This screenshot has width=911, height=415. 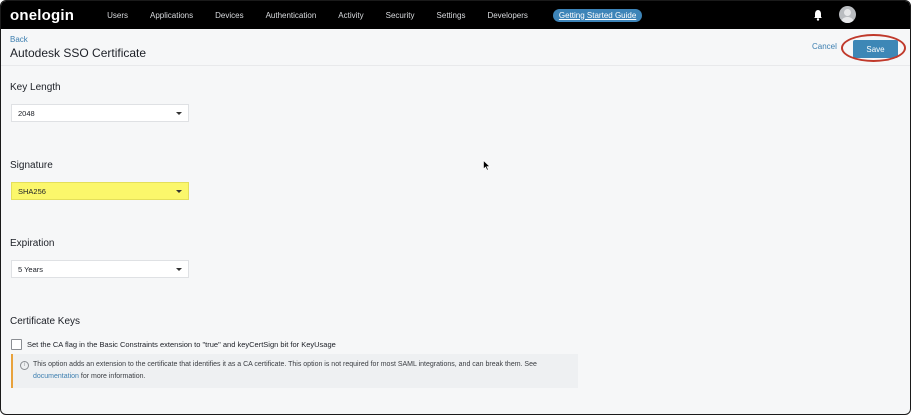 I want to click on expiration-value: 5 Years, so click(x=31, y=269).